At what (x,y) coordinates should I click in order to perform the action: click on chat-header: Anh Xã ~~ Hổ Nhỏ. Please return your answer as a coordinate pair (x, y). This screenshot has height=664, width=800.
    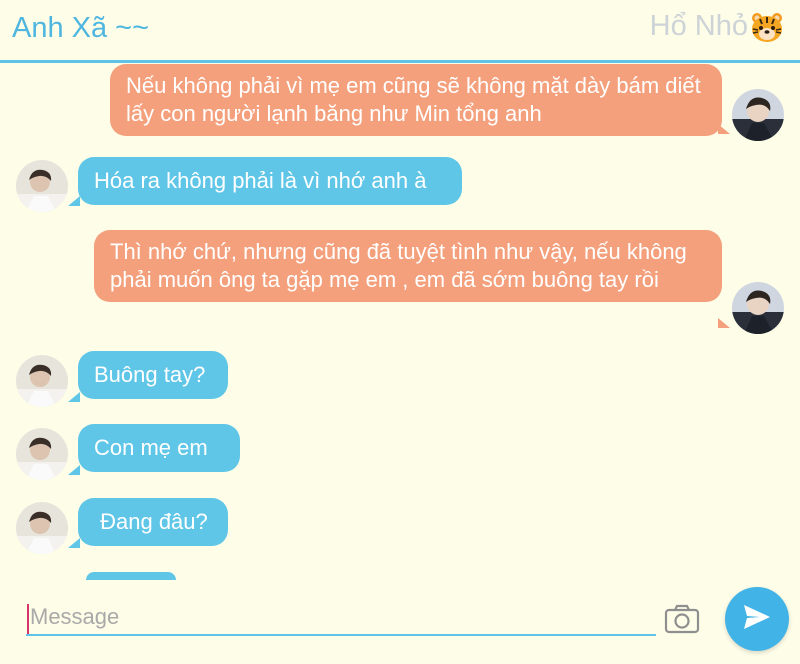
    Looking at the image, I should click on (400, 31).